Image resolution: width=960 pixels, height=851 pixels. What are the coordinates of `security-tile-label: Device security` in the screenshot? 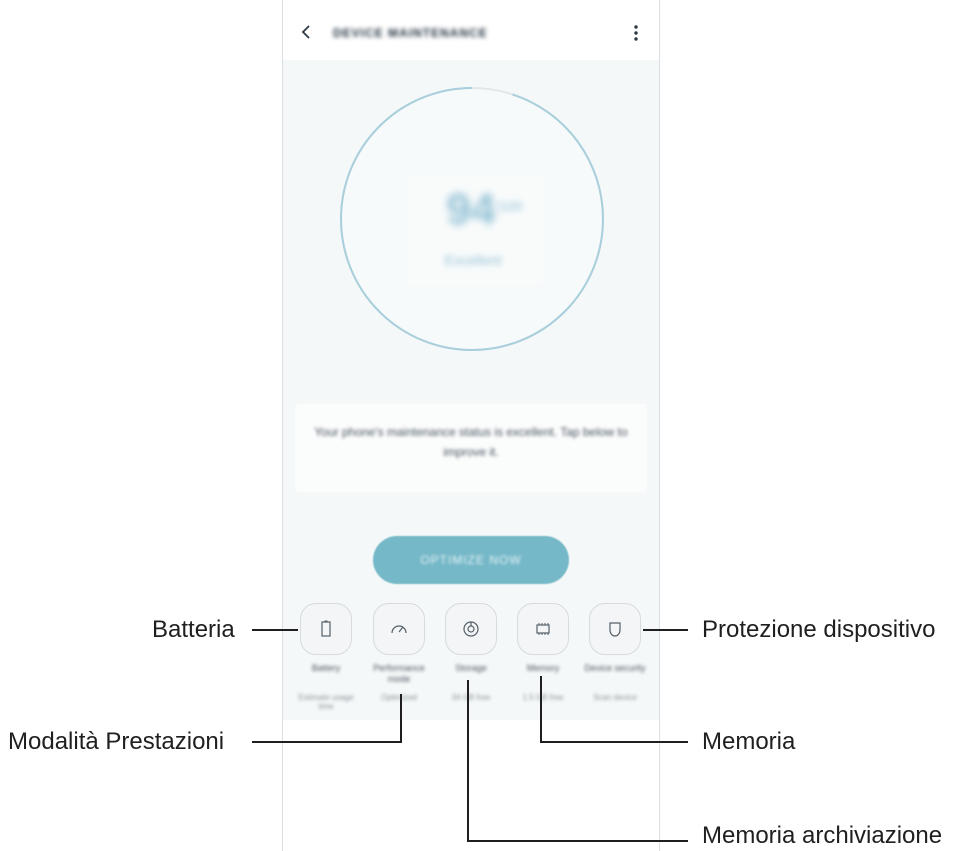 It's located at (615, 668).